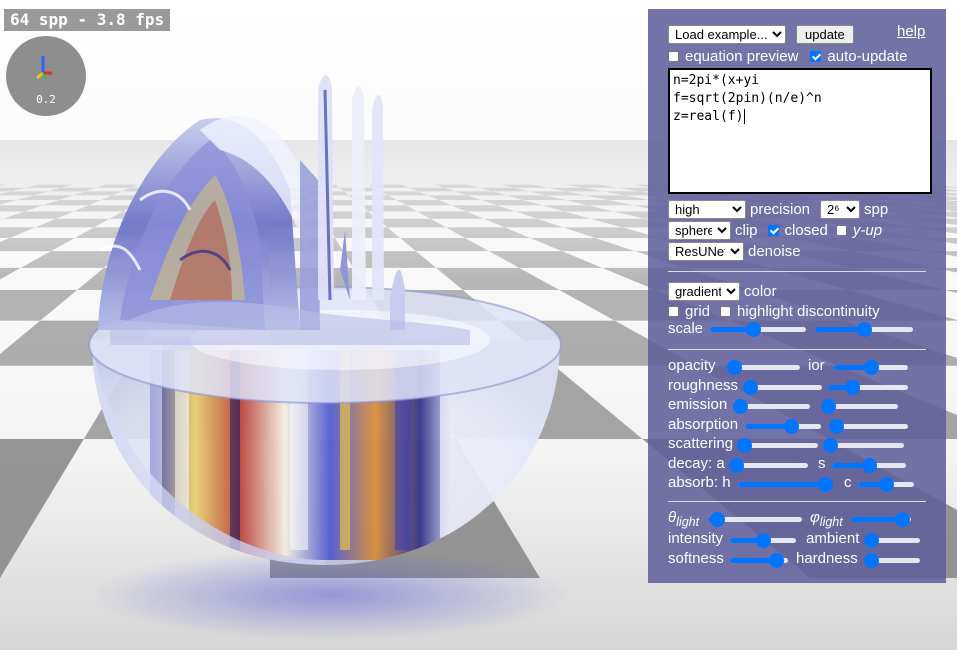 This screenshot has height=650, width=957. I want to click on auto-update-label: auto-update, so click(867, 56).